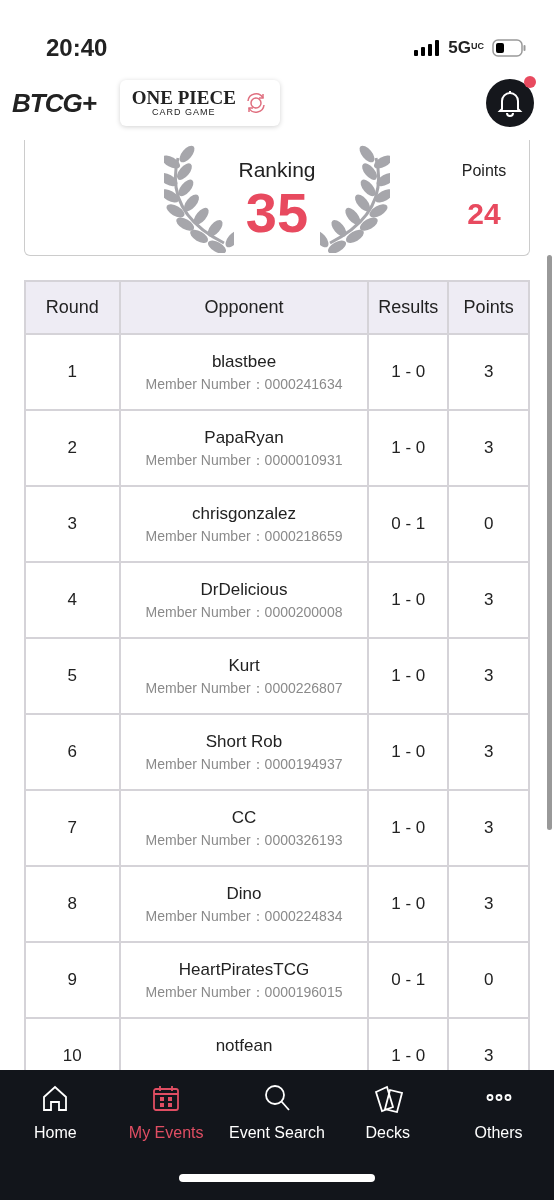  I want to click on column-header: Results, so click(408, 307).